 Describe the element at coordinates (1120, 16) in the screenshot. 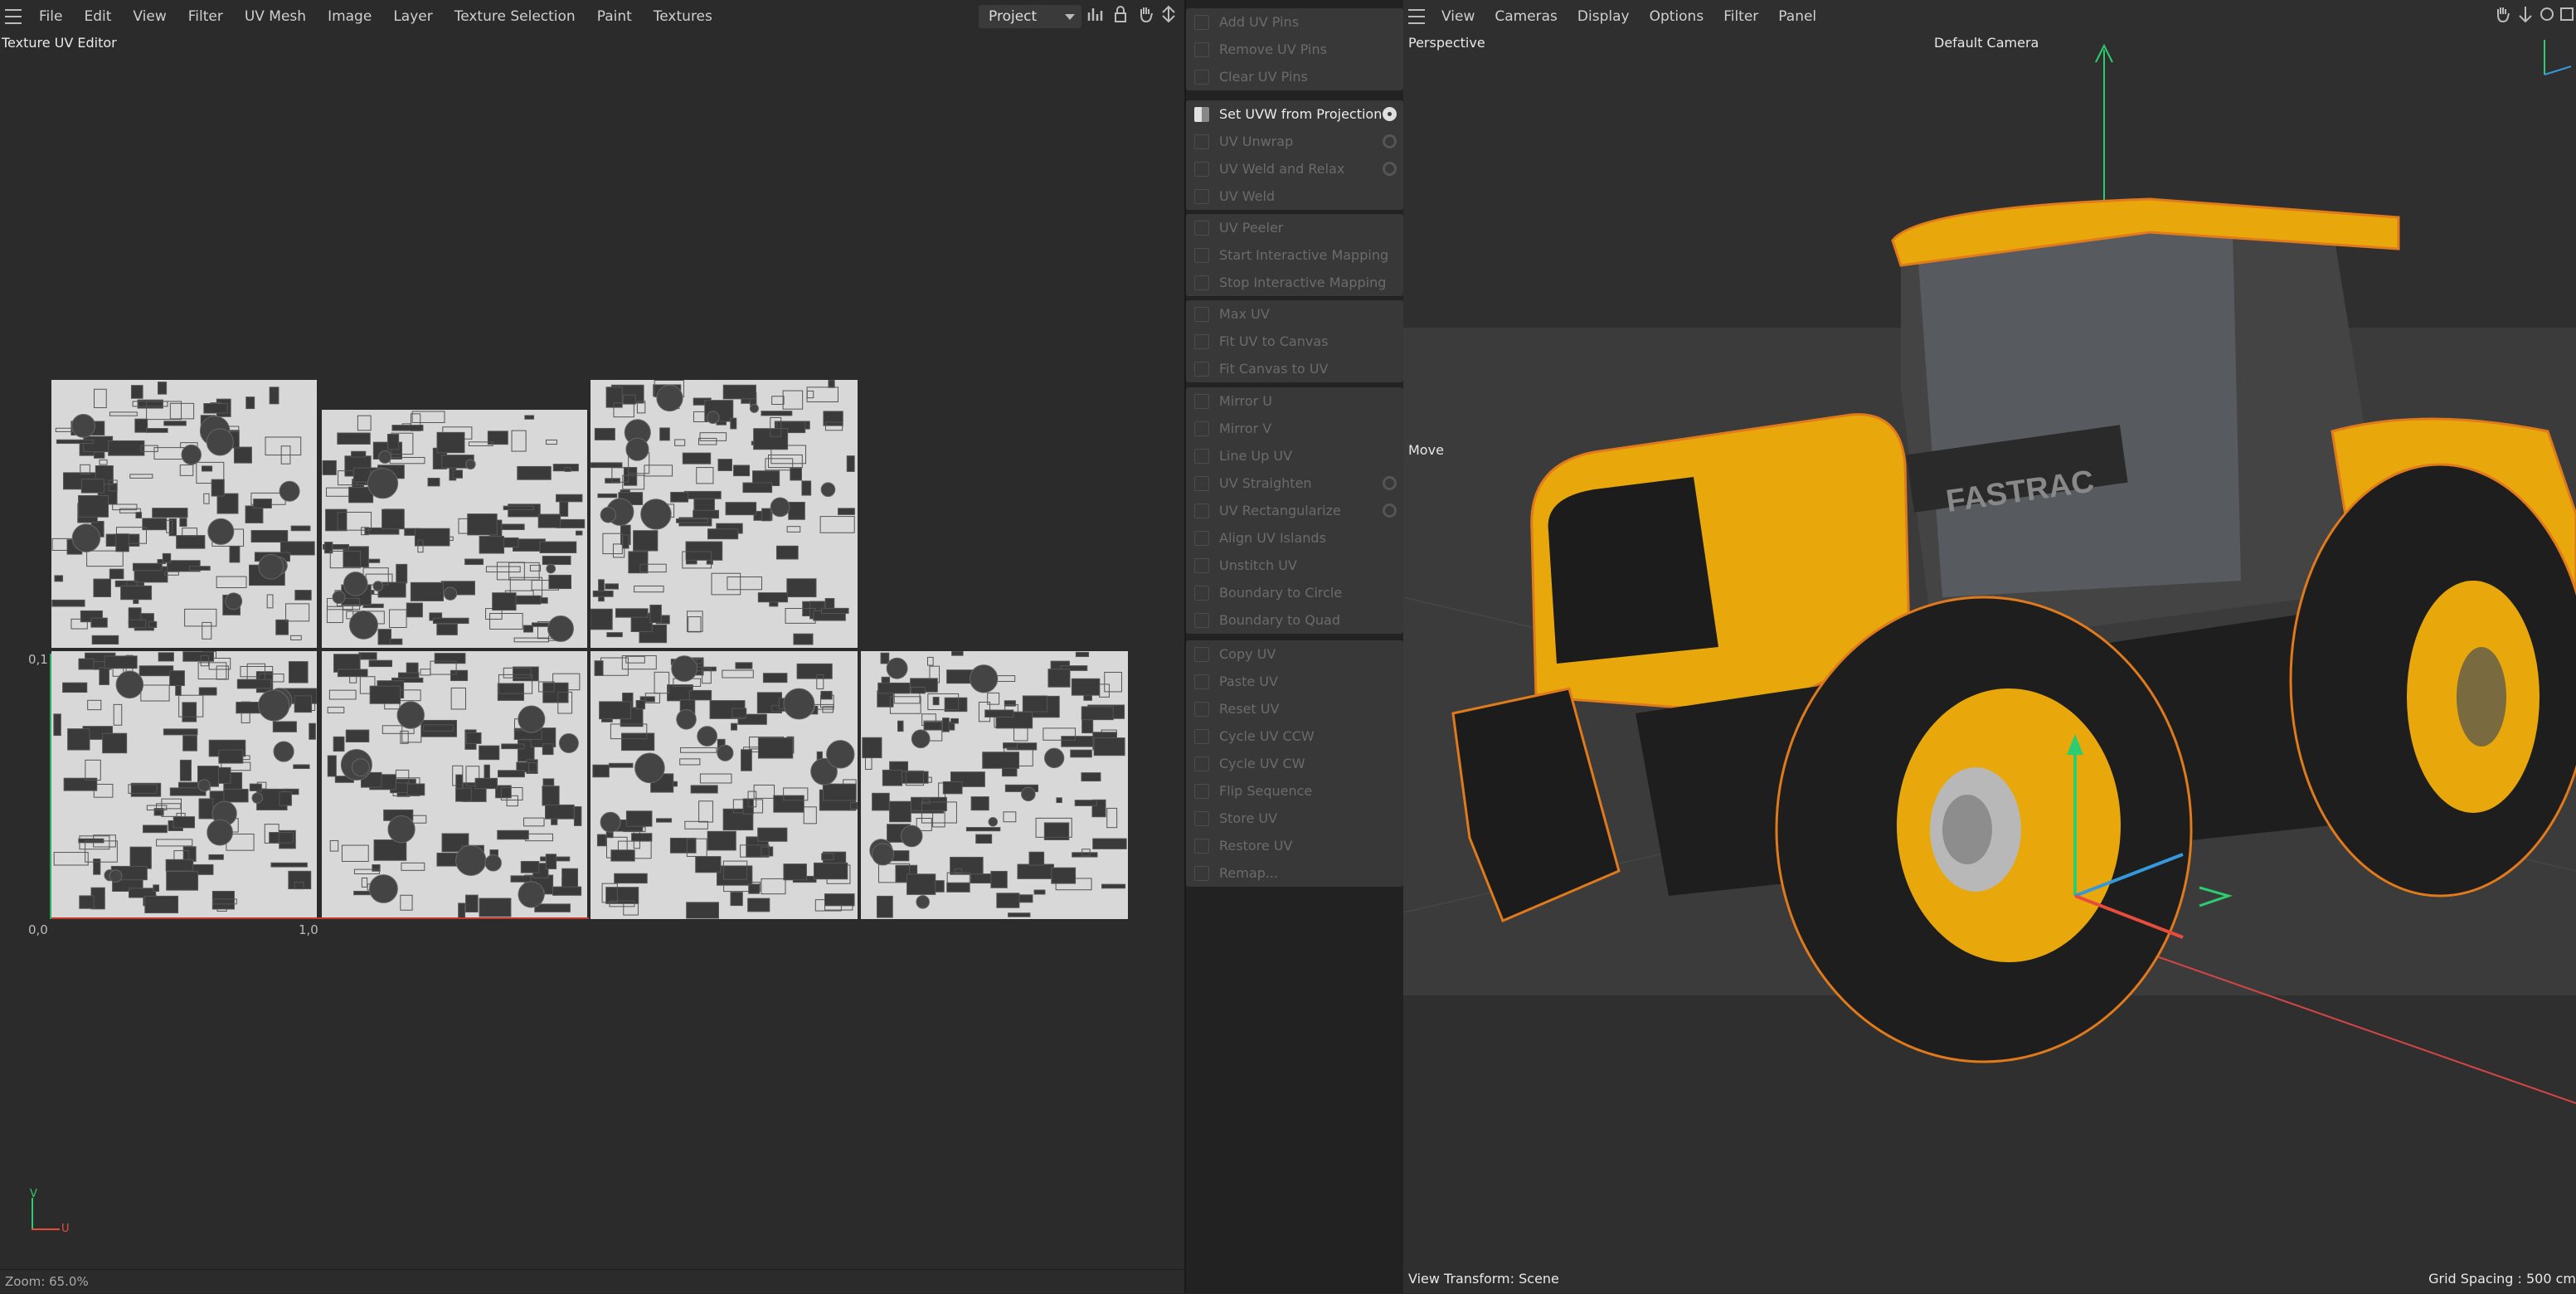

I see `lock-icon` at that location.